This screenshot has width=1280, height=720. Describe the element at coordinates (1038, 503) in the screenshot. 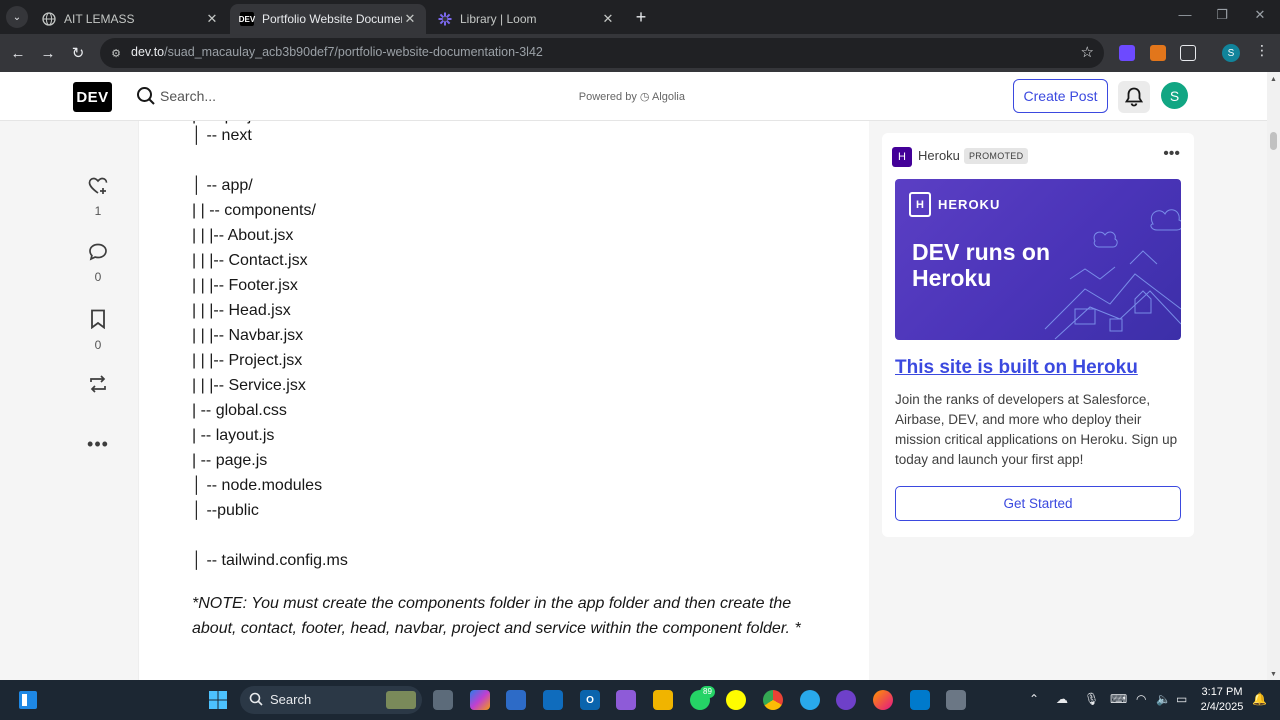

I see `get-started-button: Get Started` at that location.